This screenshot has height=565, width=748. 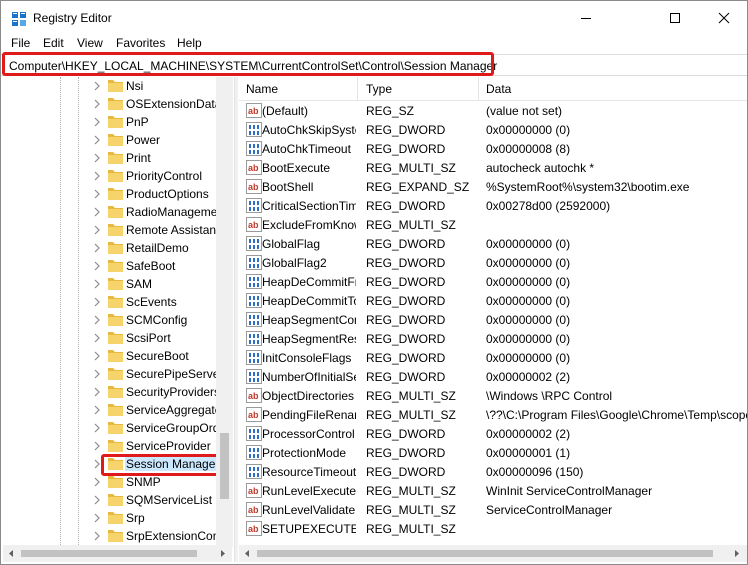 What do you see at coordinates (117, 104) in the screenshot?
I see `tree-item: OSExtensionData` at bounding box center [117, 104].